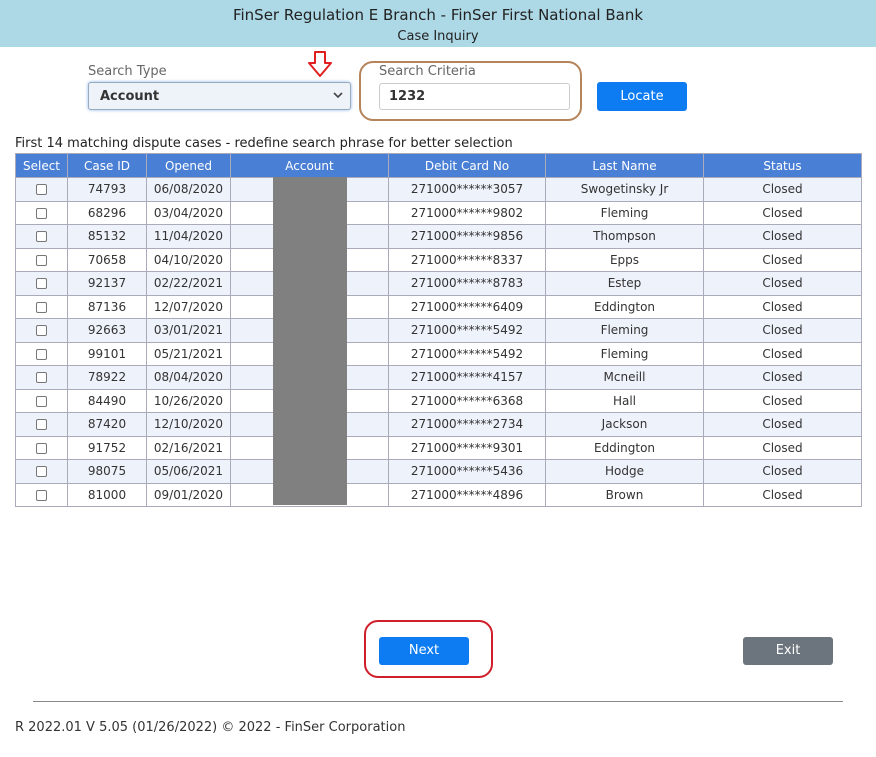 The height and width of the screenshot is (757, 876). I want to click on case-id-cell: 91752, so click(107, 447).